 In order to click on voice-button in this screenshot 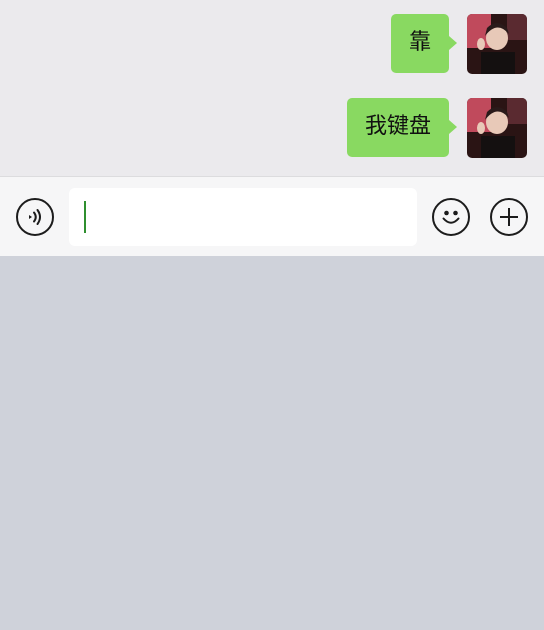, I will do `click(35, 217)`.